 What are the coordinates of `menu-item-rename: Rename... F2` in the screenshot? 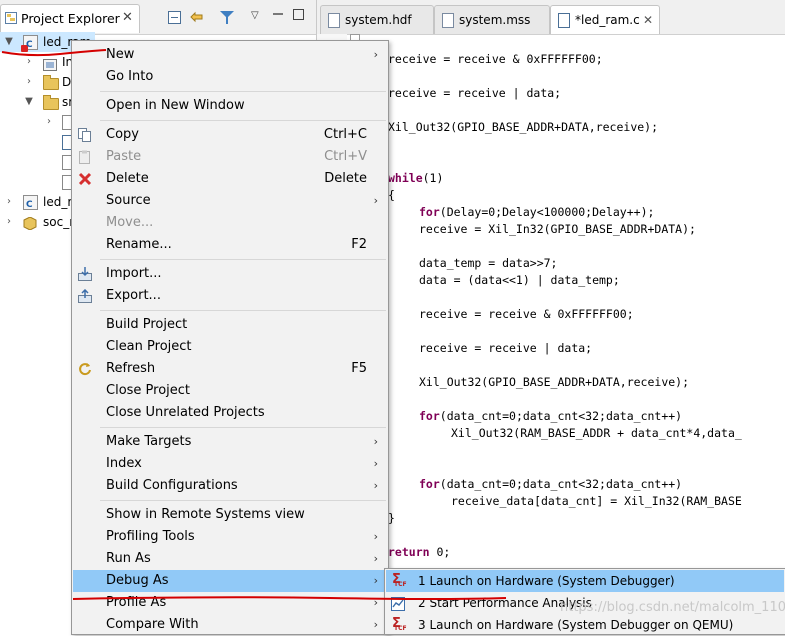 It's located at (230, 245).